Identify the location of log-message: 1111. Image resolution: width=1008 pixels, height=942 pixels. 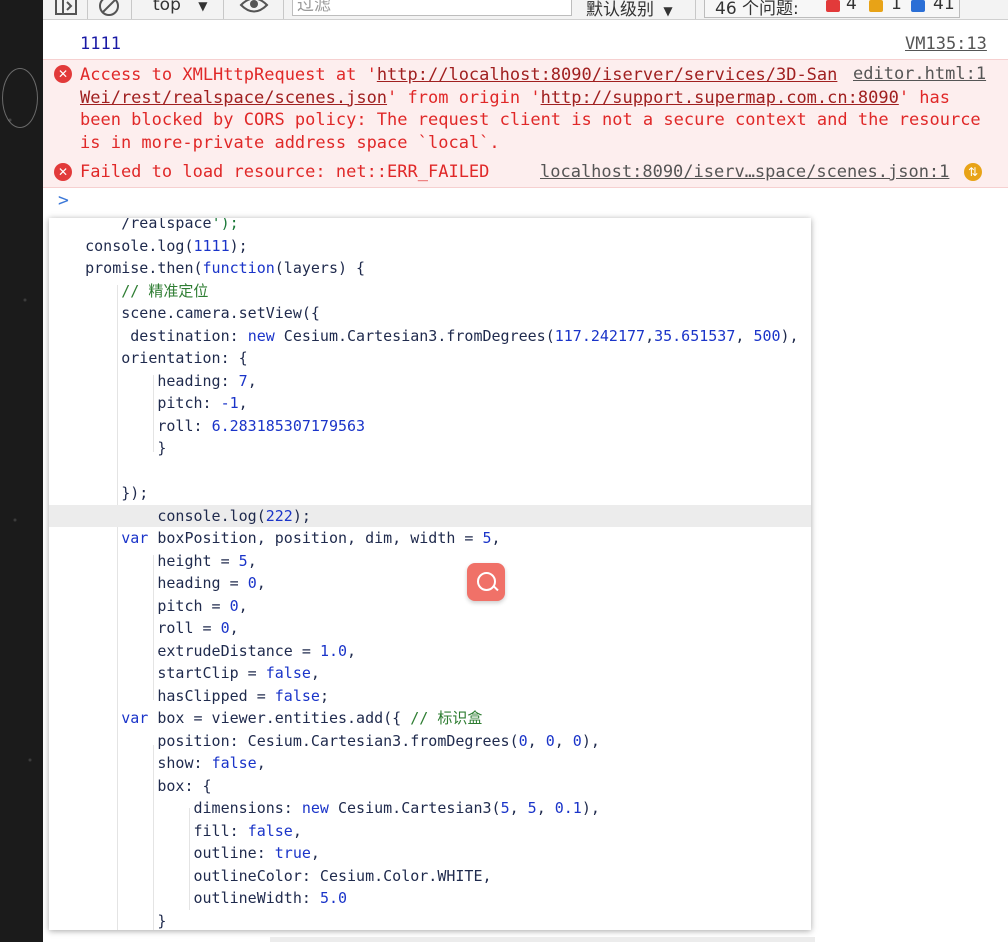
(100, 44).